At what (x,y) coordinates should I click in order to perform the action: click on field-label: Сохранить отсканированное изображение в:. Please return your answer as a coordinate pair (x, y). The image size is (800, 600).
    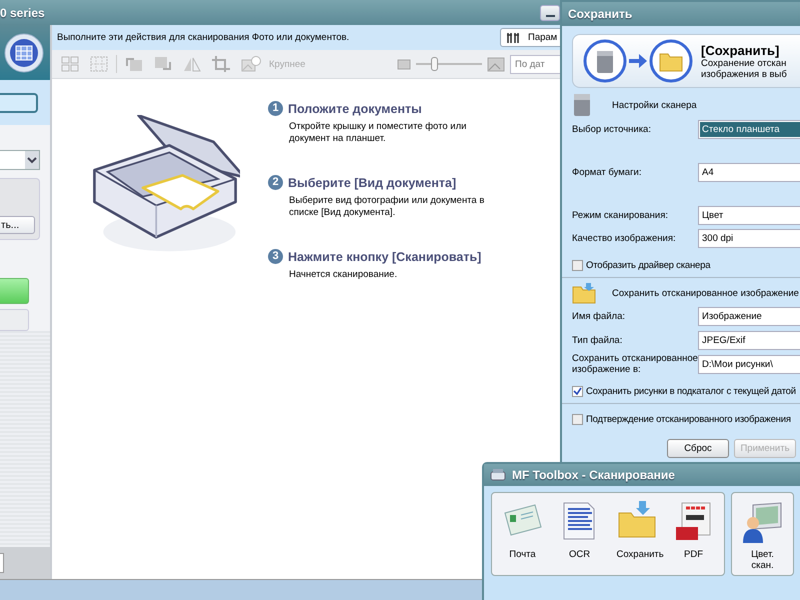
    Looking at the image, I should click on (635, 364).